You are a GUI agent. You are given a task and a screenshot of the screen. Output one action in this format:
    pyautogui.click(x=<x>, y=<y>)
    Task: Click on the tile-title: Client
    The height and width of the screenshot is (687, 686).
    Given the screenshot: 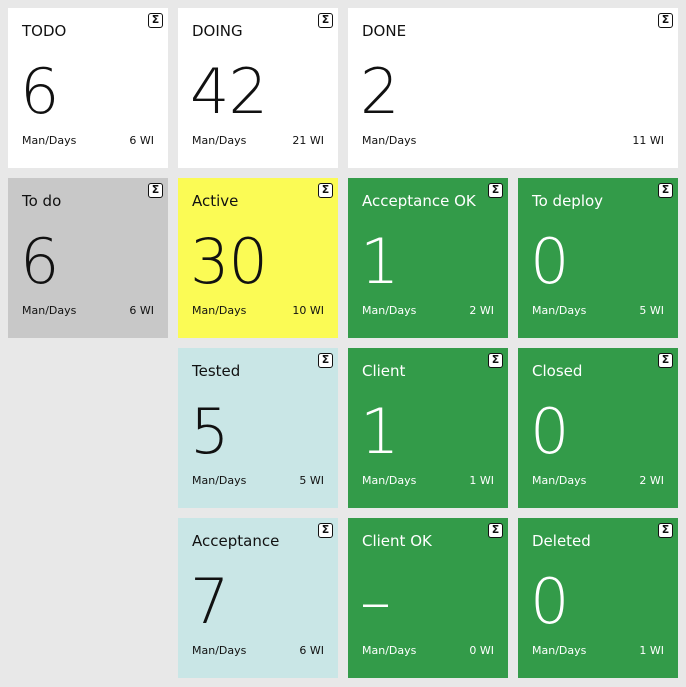 What is the action you would take?
    pyautogui.click(x=384, y=371)
    